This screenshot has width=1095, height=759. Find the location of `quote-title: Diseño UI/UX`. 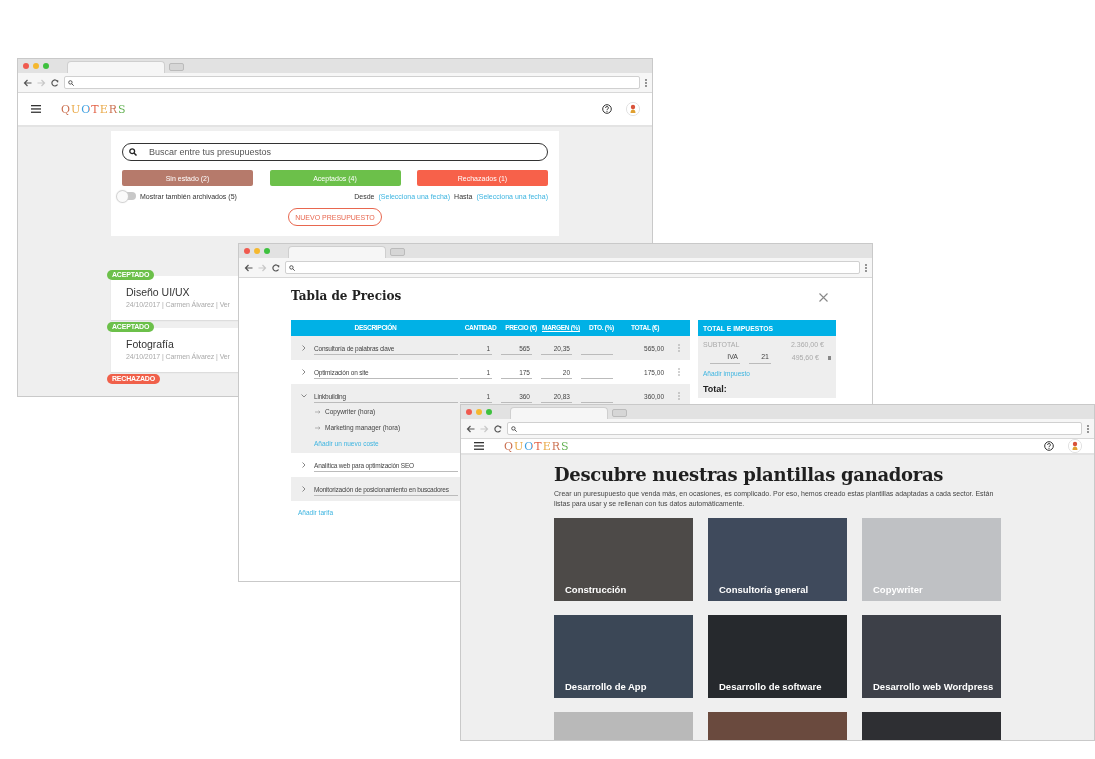

quote-title: Diseño UI/UX is located at coordinates (158, 292).